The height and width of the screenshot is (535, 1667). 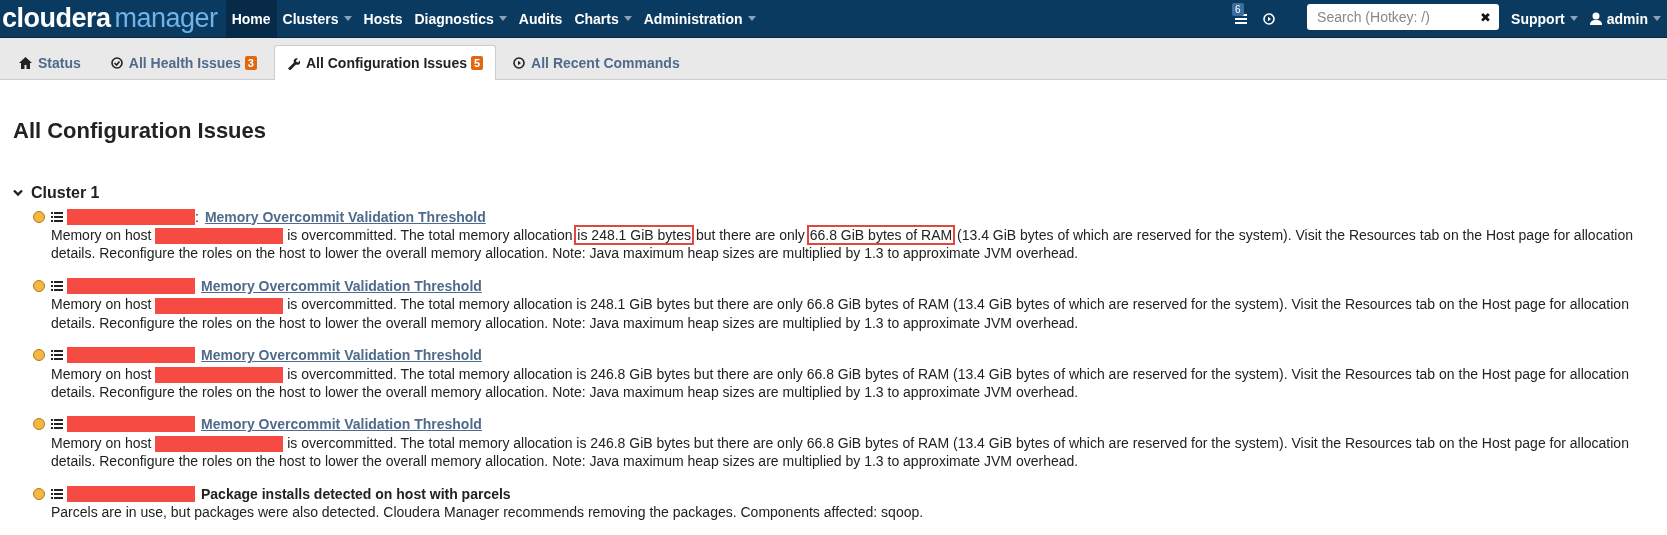 I want to click on nav-item: Hosts, so click(x=383, y=18).